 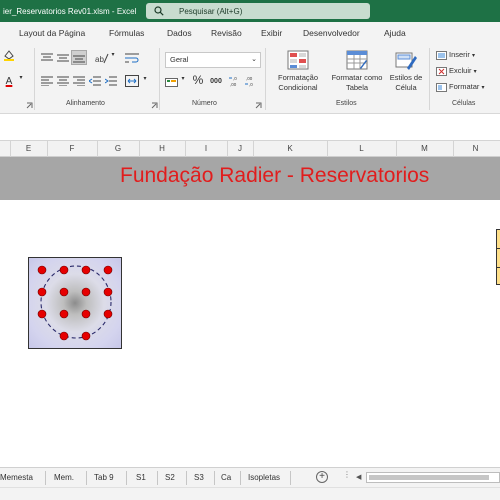 I want to click on column-header-j: J, so click(x=240, y=148).